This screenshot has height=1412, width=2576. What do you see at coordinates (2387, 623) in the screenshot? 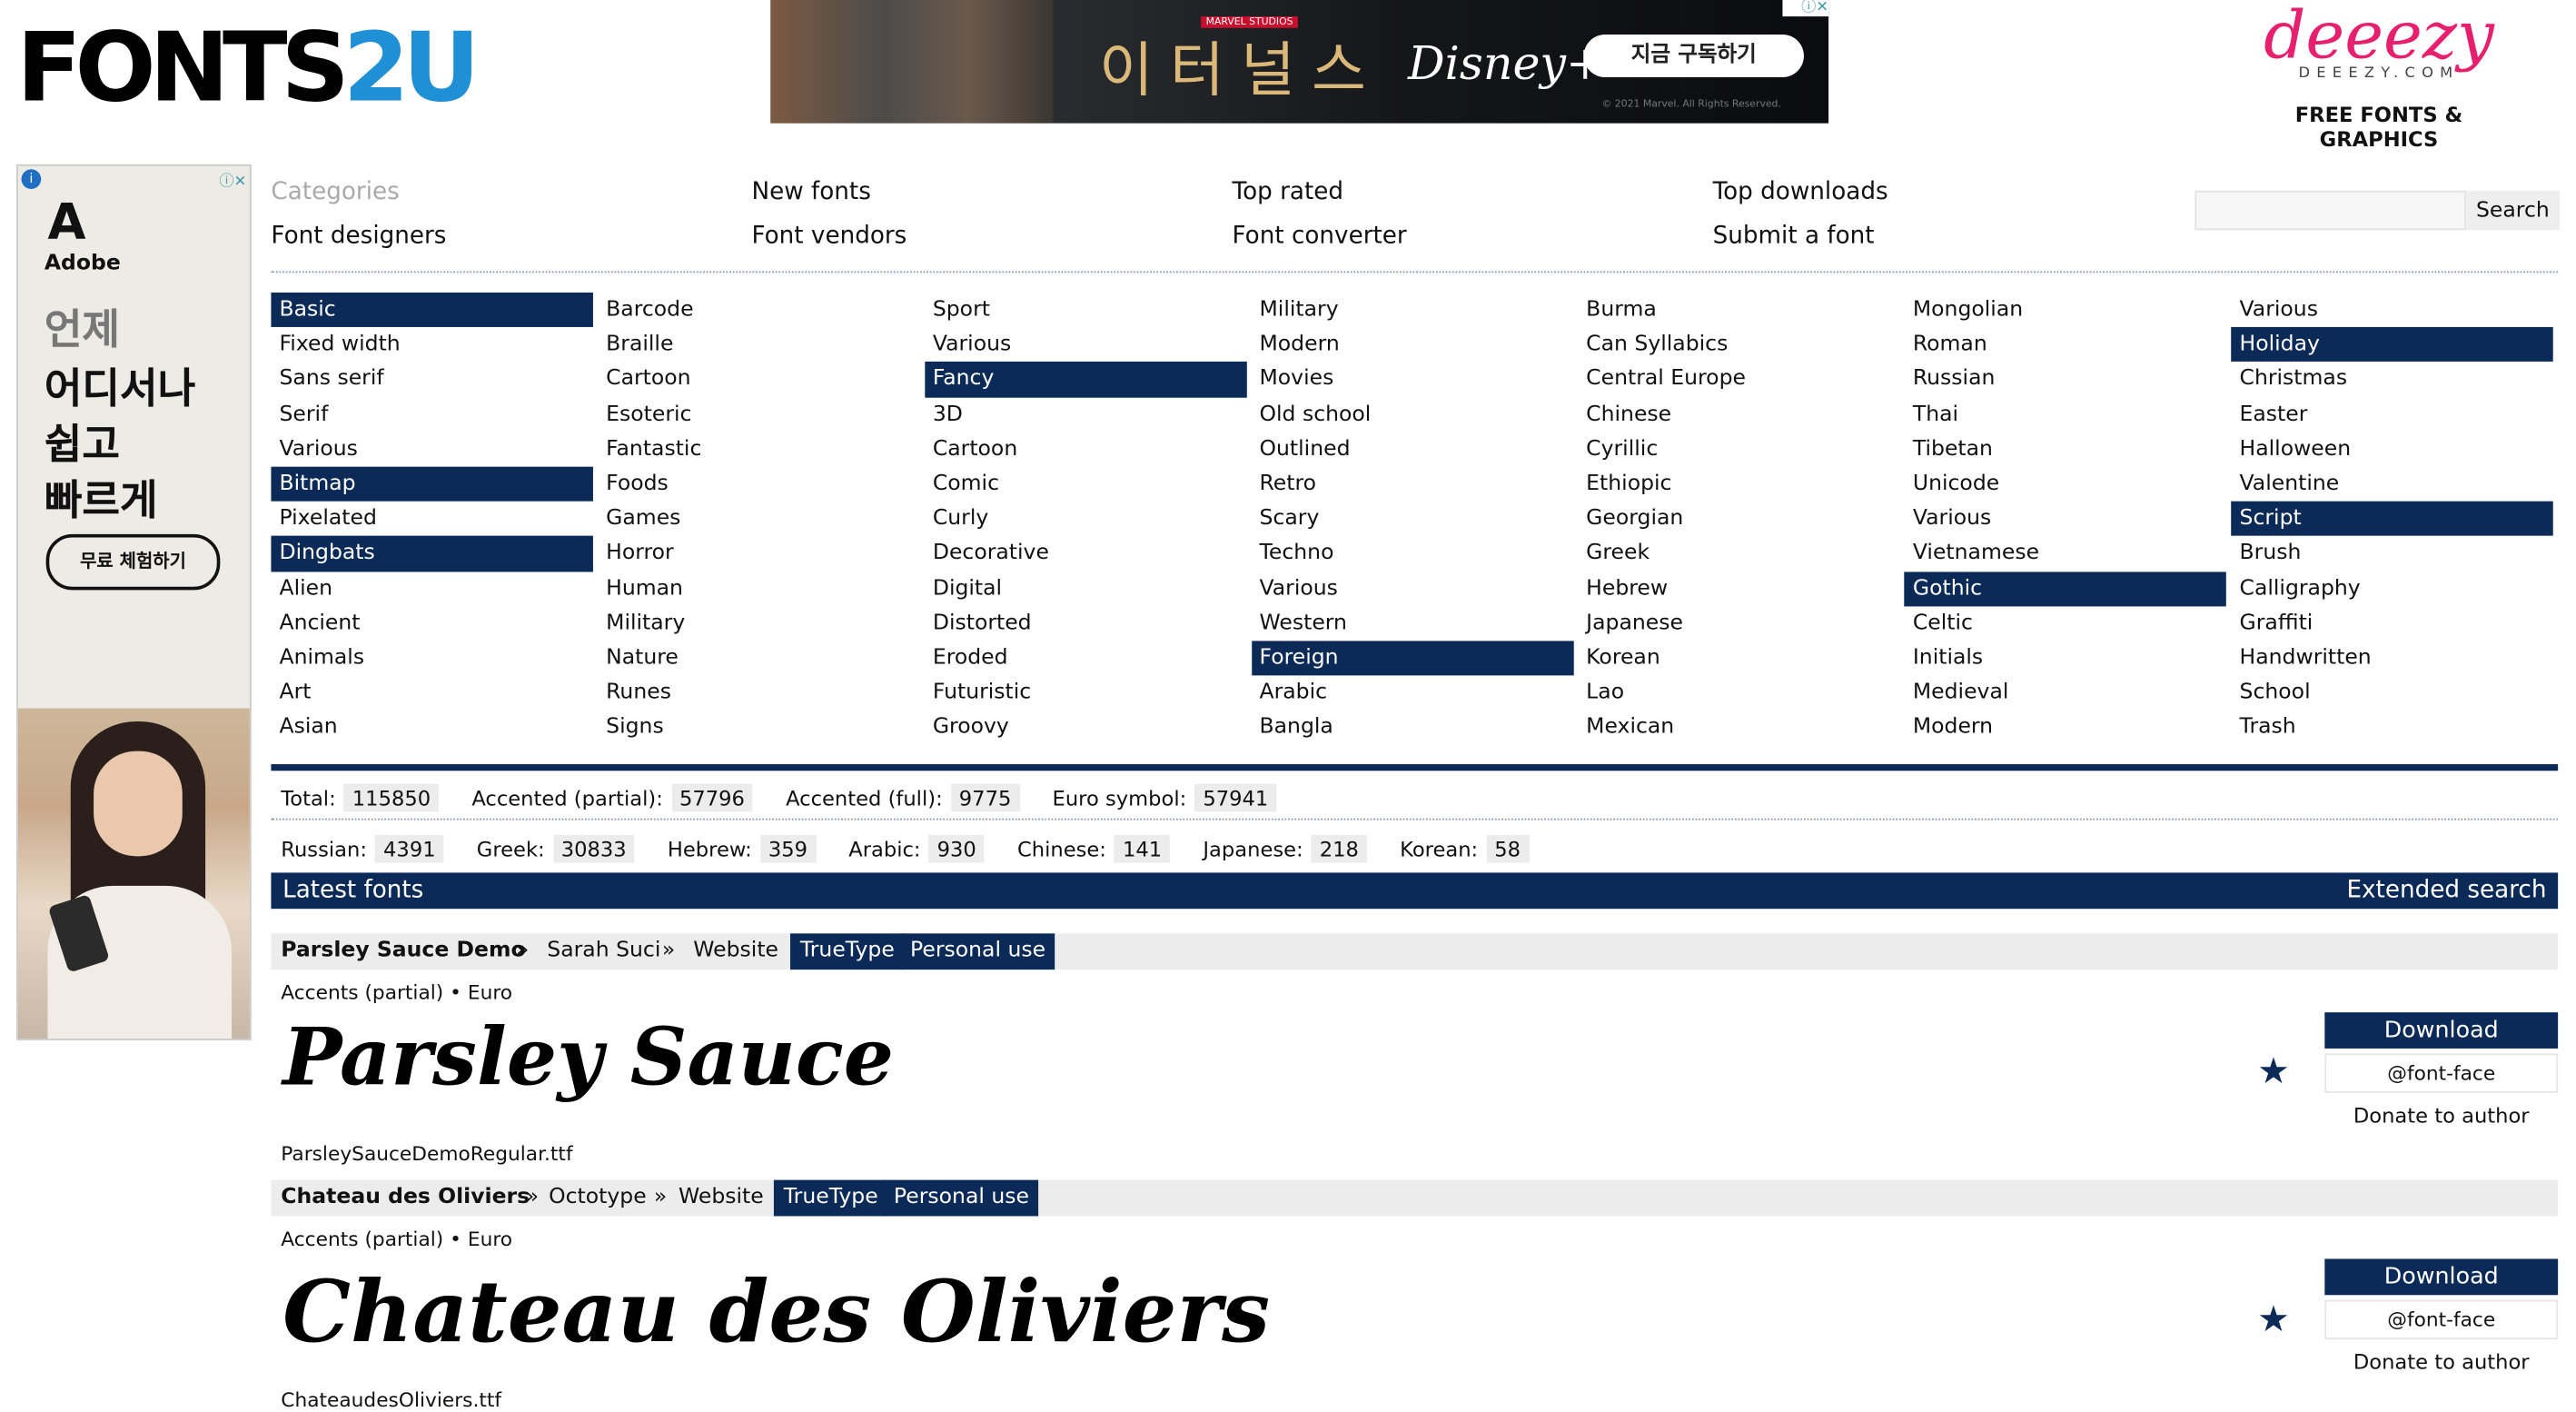
I see `category-link: Graffiti` at bounding box center [2387, 623].